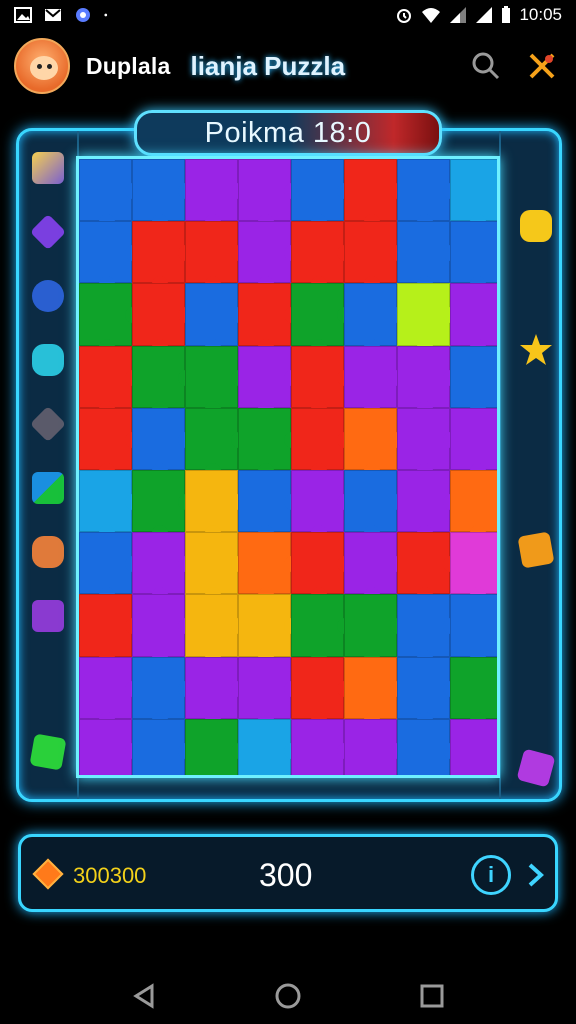 Image resolution: width=576 pixels, height=1024 pixels. I want to click on search-button, so click(486, 66).